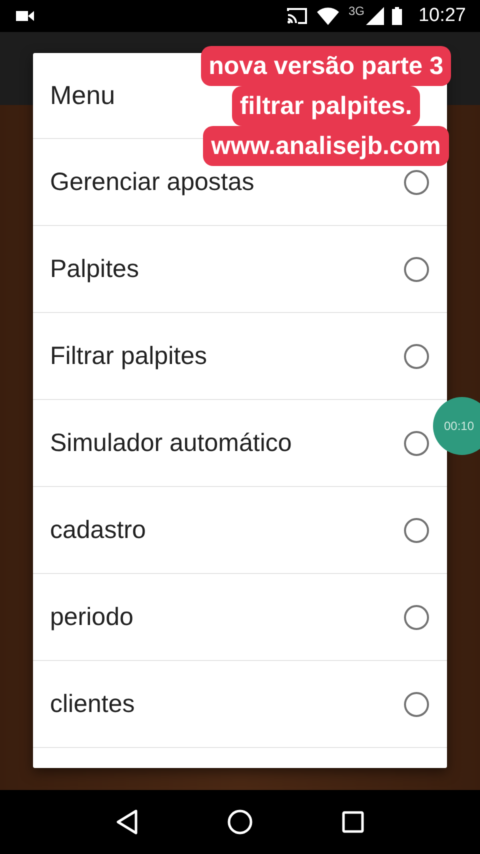  What do you see at coordinates (356, 11) in the screenshot?
I see `network-type: 3G` at bounding box center [356, 11].